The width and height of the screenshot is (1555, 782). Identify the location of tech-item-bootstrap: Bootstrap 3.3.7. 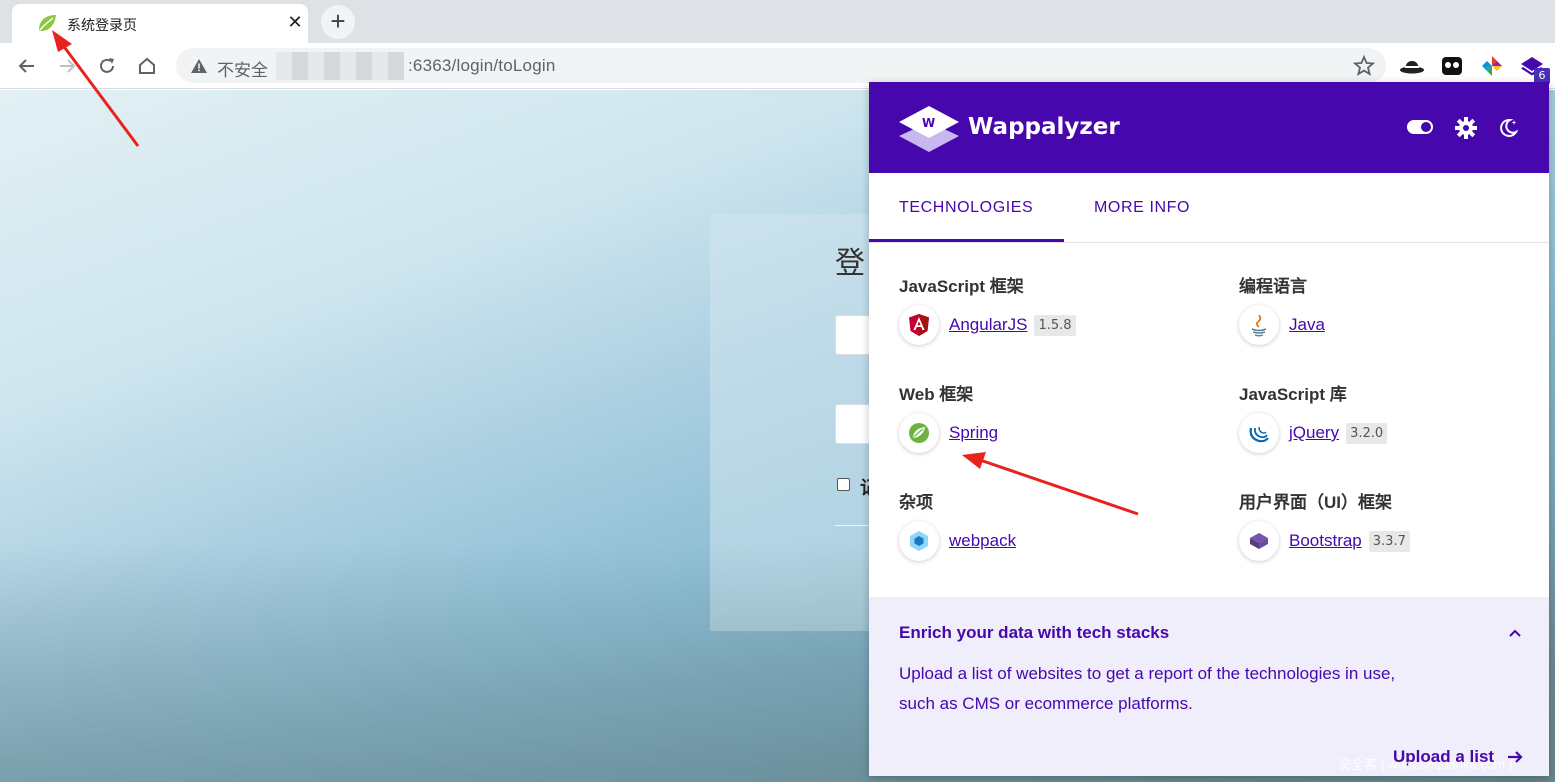
(1324, 541).